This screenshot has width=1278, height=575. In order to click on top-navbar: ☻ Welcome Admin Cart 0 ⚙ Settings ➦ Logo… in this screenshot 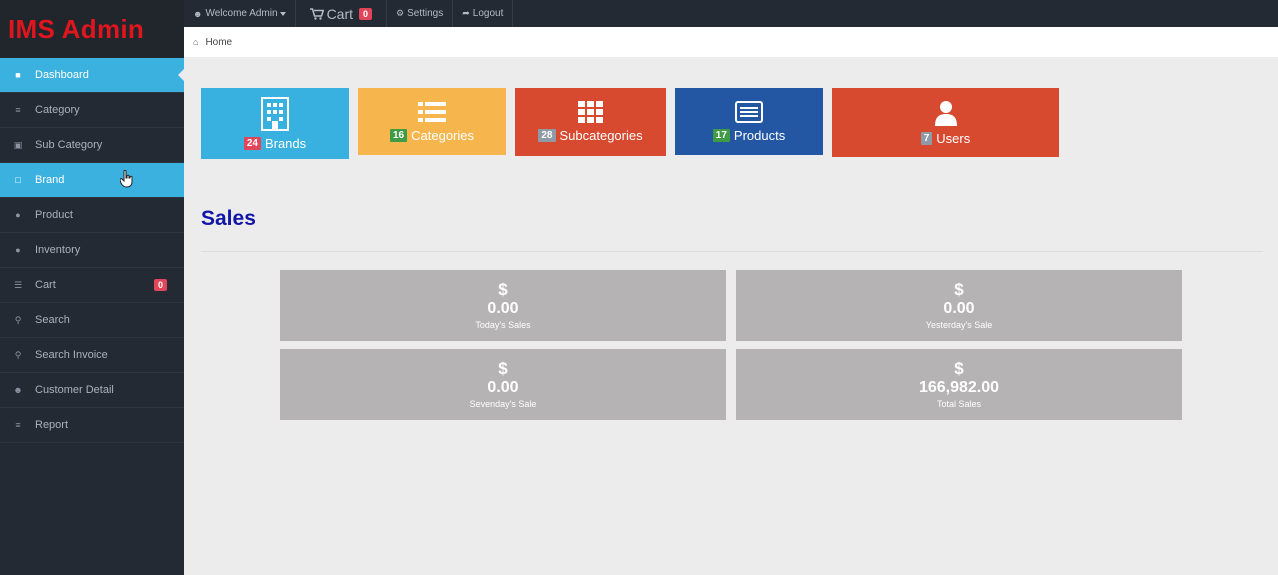, I will do `click(731, 13)`.